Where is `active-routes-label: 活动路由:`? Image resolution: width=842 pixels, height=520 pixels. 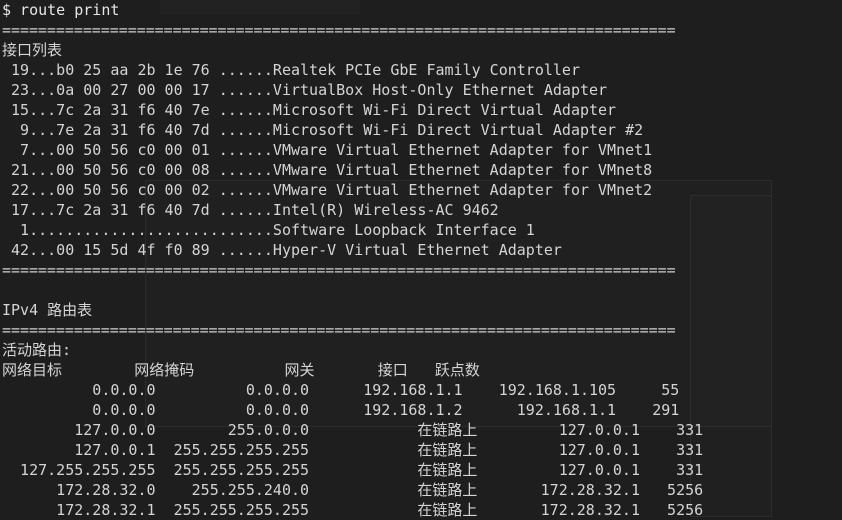 active-routes-label: 活动路由: is located at coordinates (37, 350).